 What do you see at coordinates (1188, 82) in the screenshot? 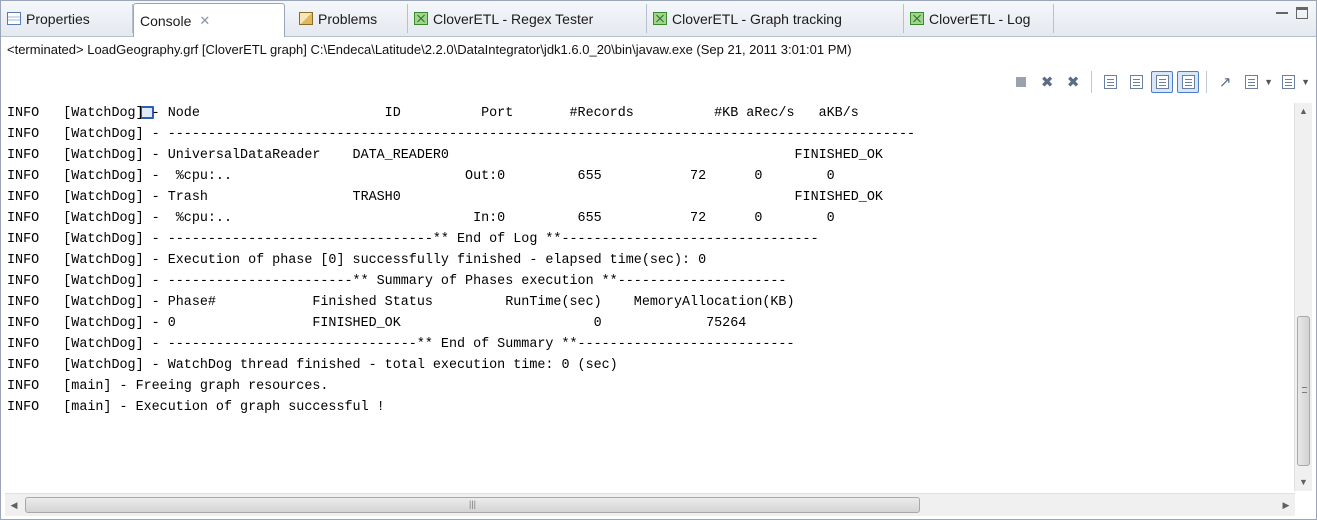
I see `show-console-on-error-icon` at bounding box center [1188, 82].